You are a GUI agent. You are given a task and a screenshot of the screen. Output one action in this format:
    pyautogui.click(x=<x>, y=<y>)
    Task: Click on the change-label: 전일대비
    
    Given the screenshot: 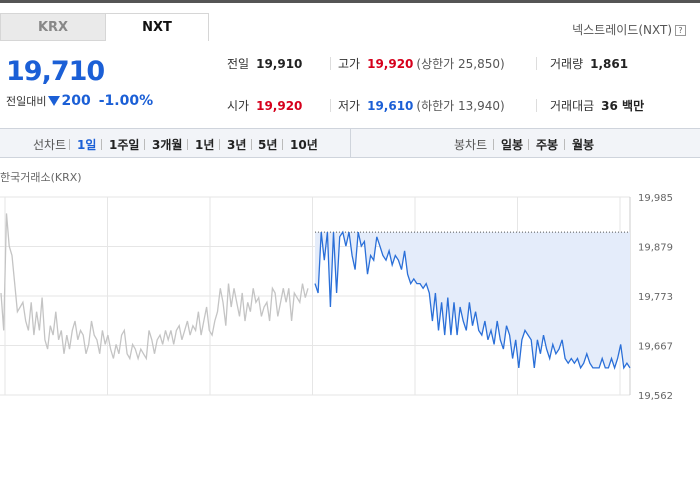 What is the action you would take?
    pyautogui.click(x=26, y=101)
    